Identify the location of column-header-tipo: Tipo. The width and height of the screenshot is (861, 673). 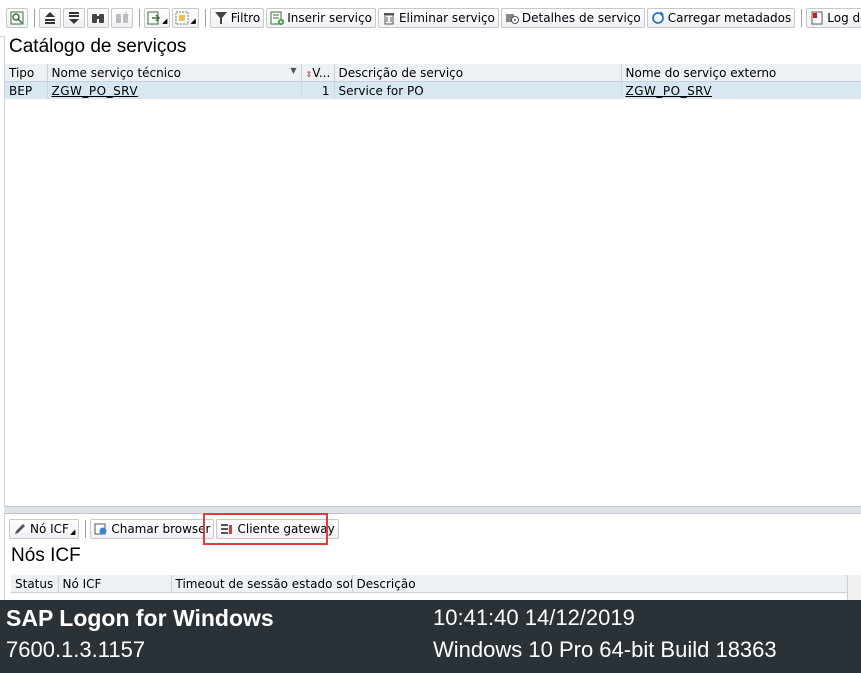
(26, 73).